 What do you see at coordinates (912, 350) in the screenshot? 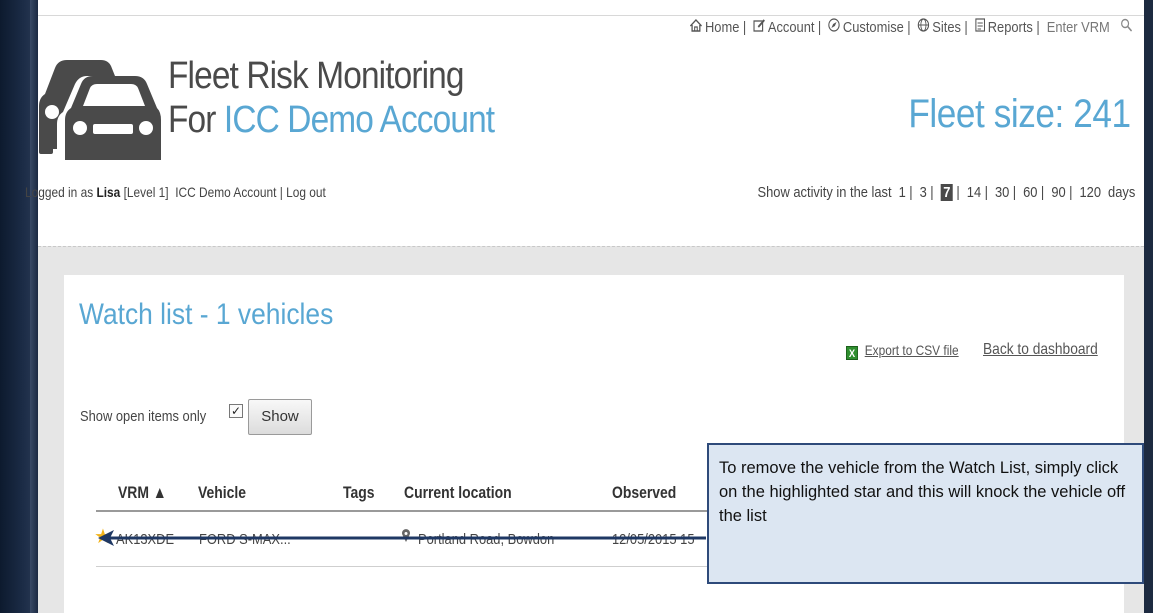
I see `export-csv-label: Export to CSV file` at bounding box center [912, 350].